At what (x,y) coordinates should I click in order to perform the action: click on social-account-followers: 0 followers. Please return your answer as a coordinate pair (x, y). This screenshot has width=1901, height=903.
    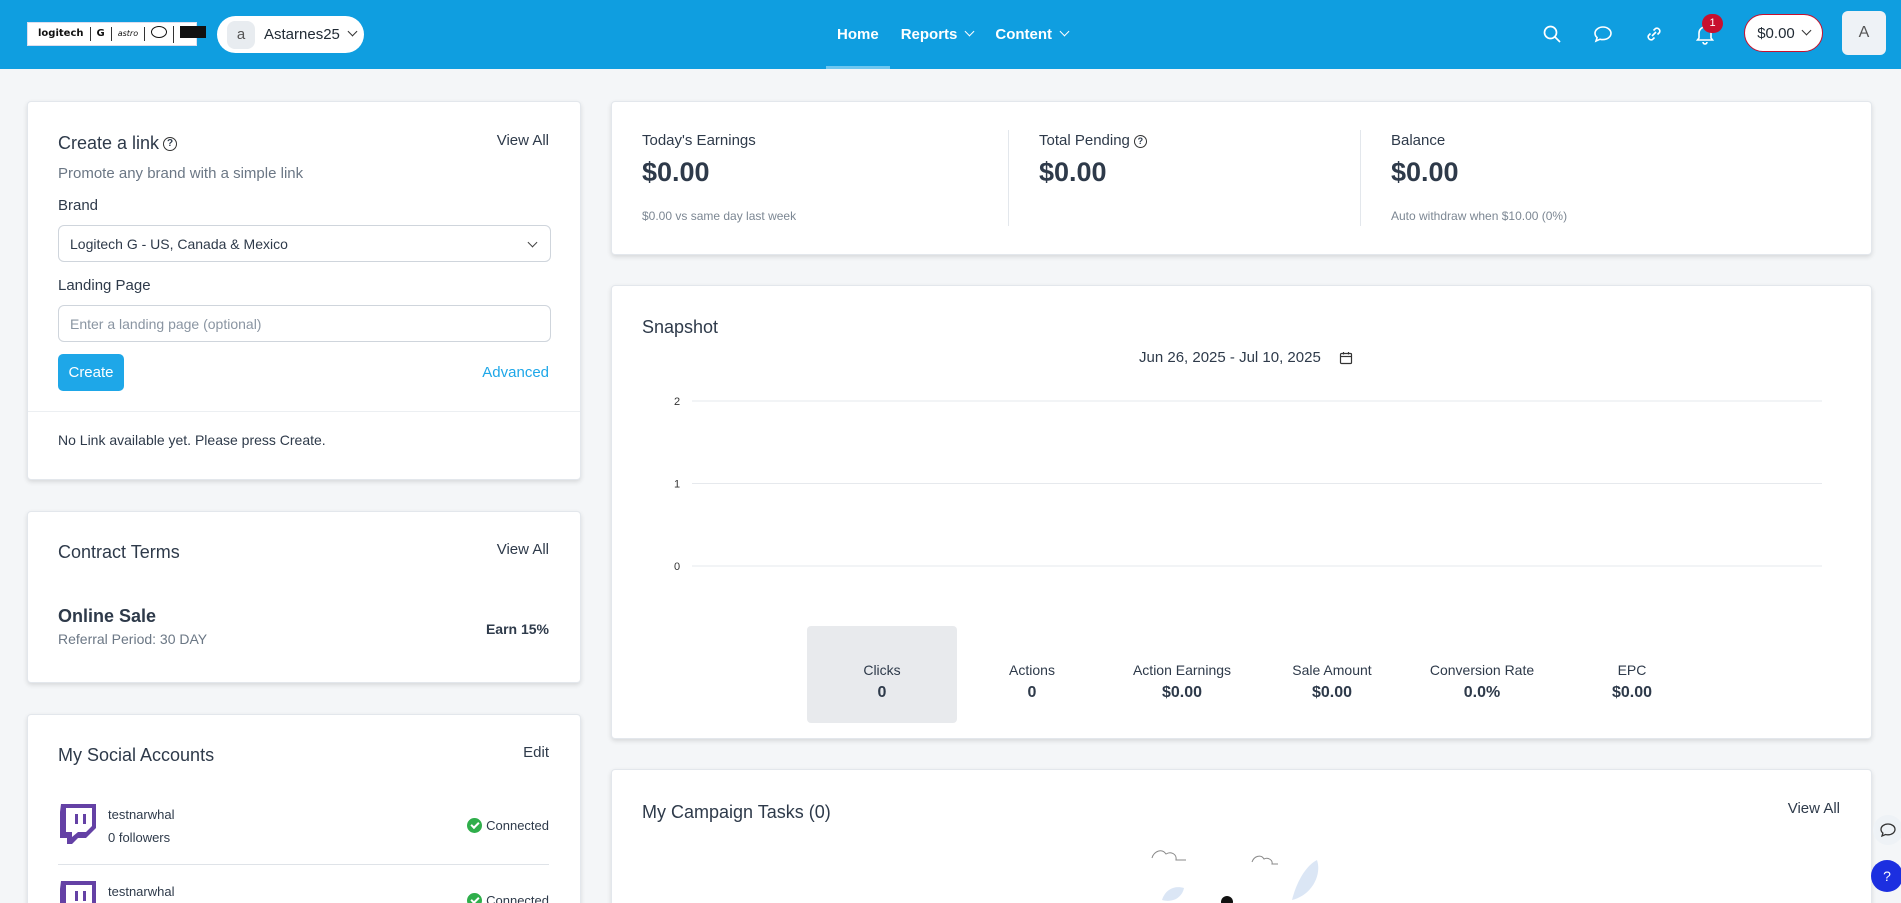
    Looking at the image, I should click on (139, 837).